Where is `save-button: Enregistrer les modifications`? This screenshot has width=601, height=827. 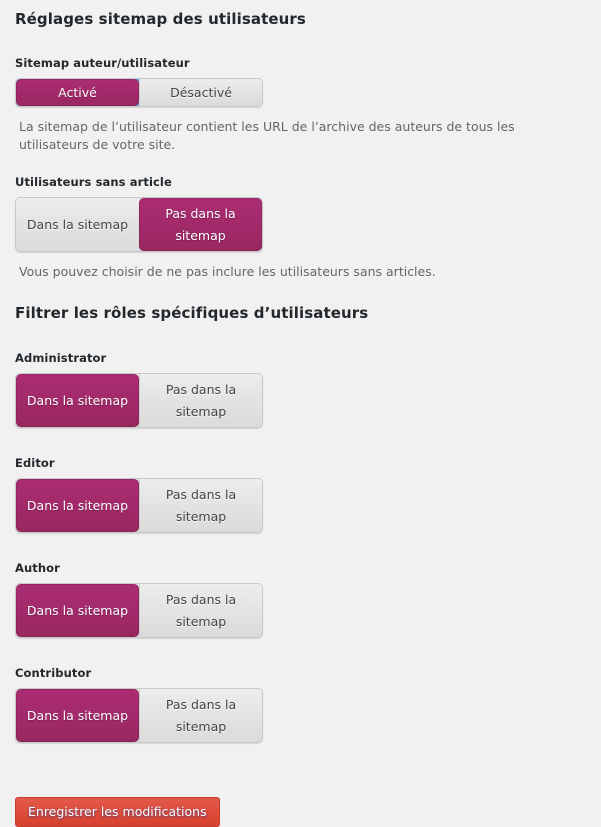
save-button: Enregistrer les modifications is located at coordinates (117, 812).